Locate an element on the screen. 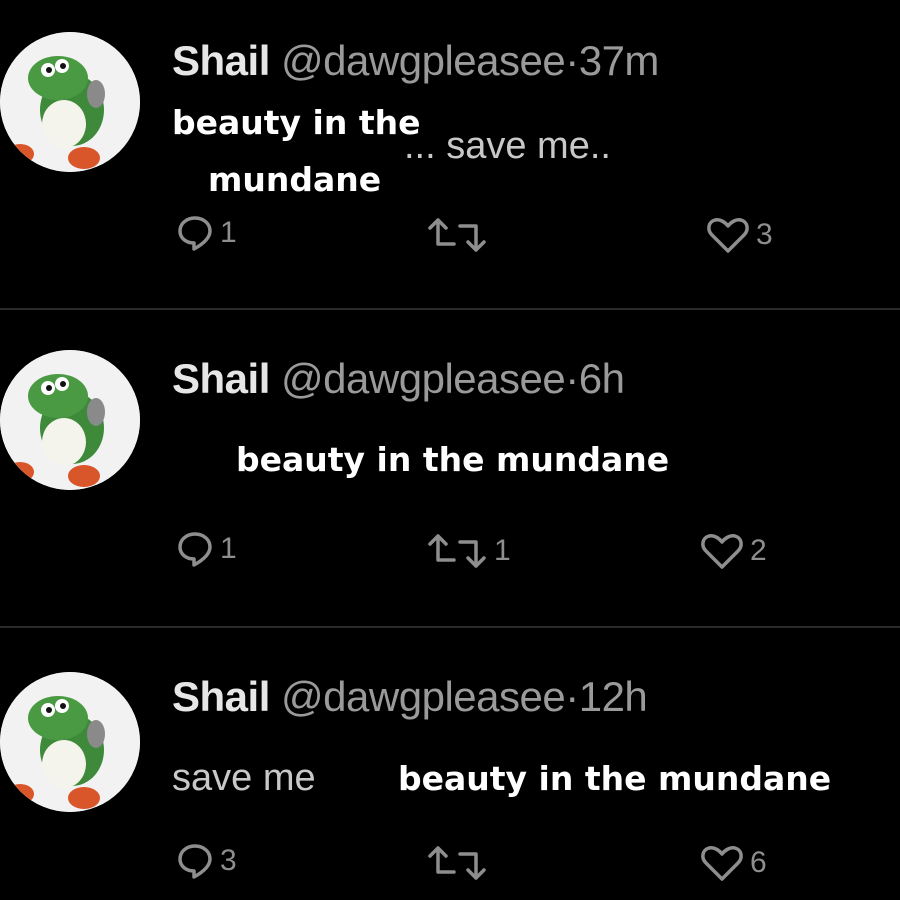  tweet-header: Shail @dawgpleasee·37m is located at coordinates (415, 61).